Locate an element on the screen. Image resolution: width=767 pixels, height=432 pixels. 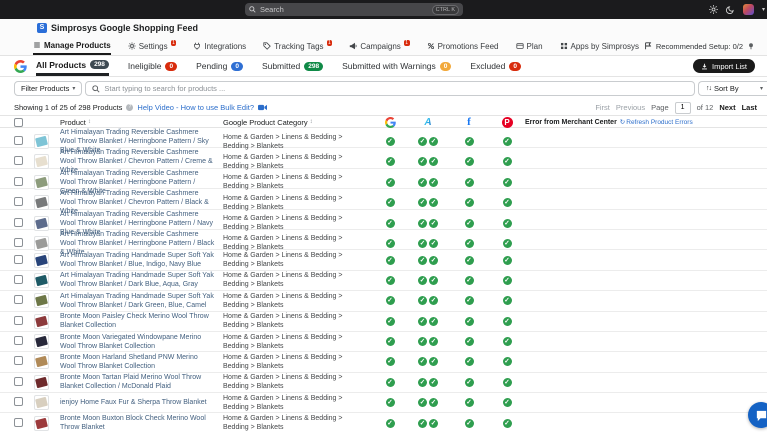
help-video-link: Help Video - How to use Bulk Edit? is located at coordinates (195, 107).